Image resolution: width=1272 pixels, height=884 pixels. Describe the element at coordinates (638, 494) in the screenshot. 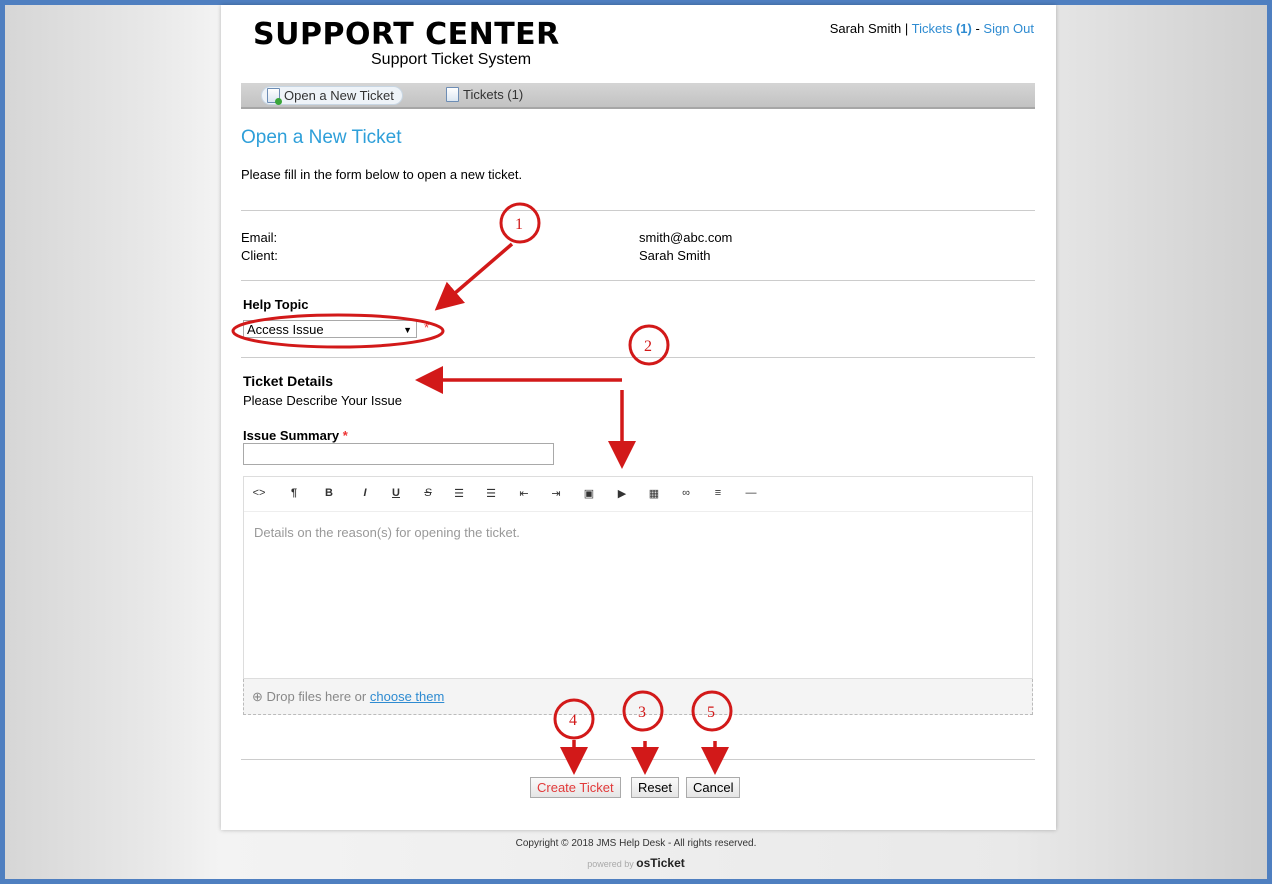

I see `editor-toolbar: <> ¶ B I U S ☰ ☰ ⇤ ⇥ ▣ ▶ ▦ ∞ ≡ —` at that location.